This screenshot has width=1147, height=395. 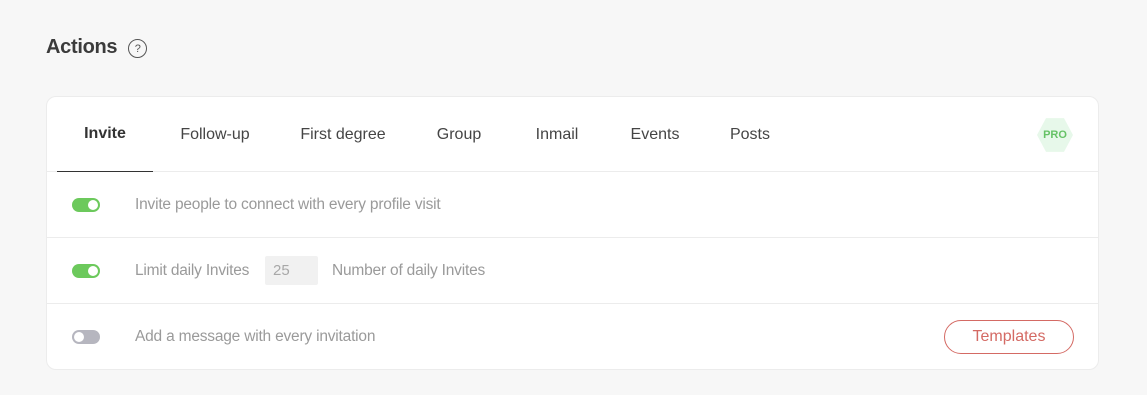 What do you see at coordinates (655, 134) in the screenshot?
I see `tab-events: Events` at bounding box center [655, 134].